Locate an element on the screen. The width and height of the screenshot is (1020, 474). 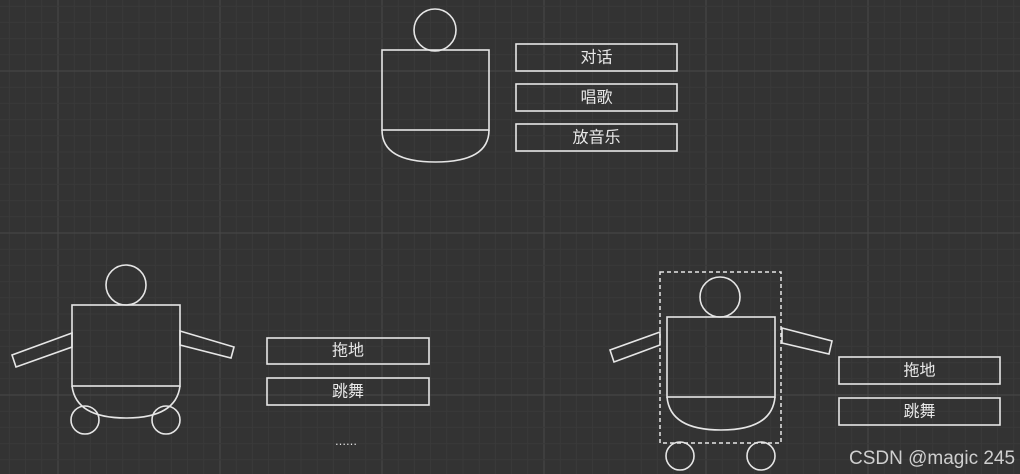
robot-right-arm is located at coordinates (807, 340).